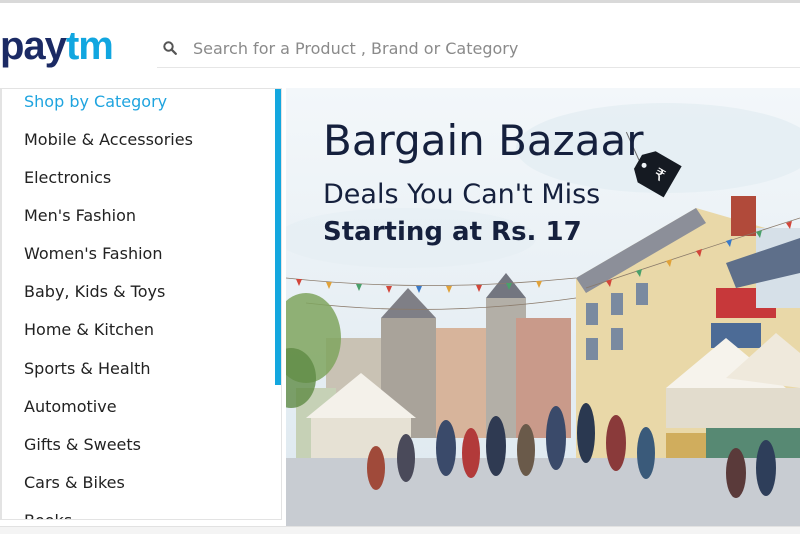  What do you see at coordinates (67, 177) in the screenshot?
I see `sidebar-item-electronics: Electronics` at bounding box center [67, 177].